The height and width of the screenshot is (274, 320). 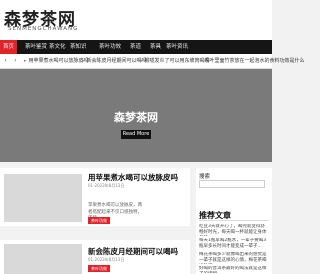 I want to click on ticker-item: ▸ 新会陈皮月经期间可以喝吗, so click(x=114, y=60).